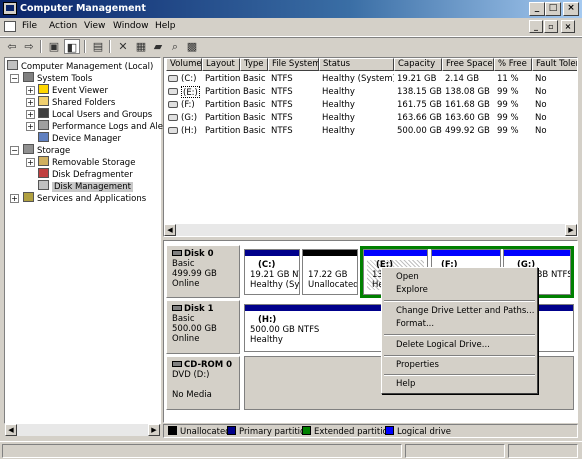 Image resolution: width=582 pixels, height=459 pixels. What do you see at coordinates (508, 131) in the screenshot?
I see `table-cell: 99 %` at bounding box center [508, 131].